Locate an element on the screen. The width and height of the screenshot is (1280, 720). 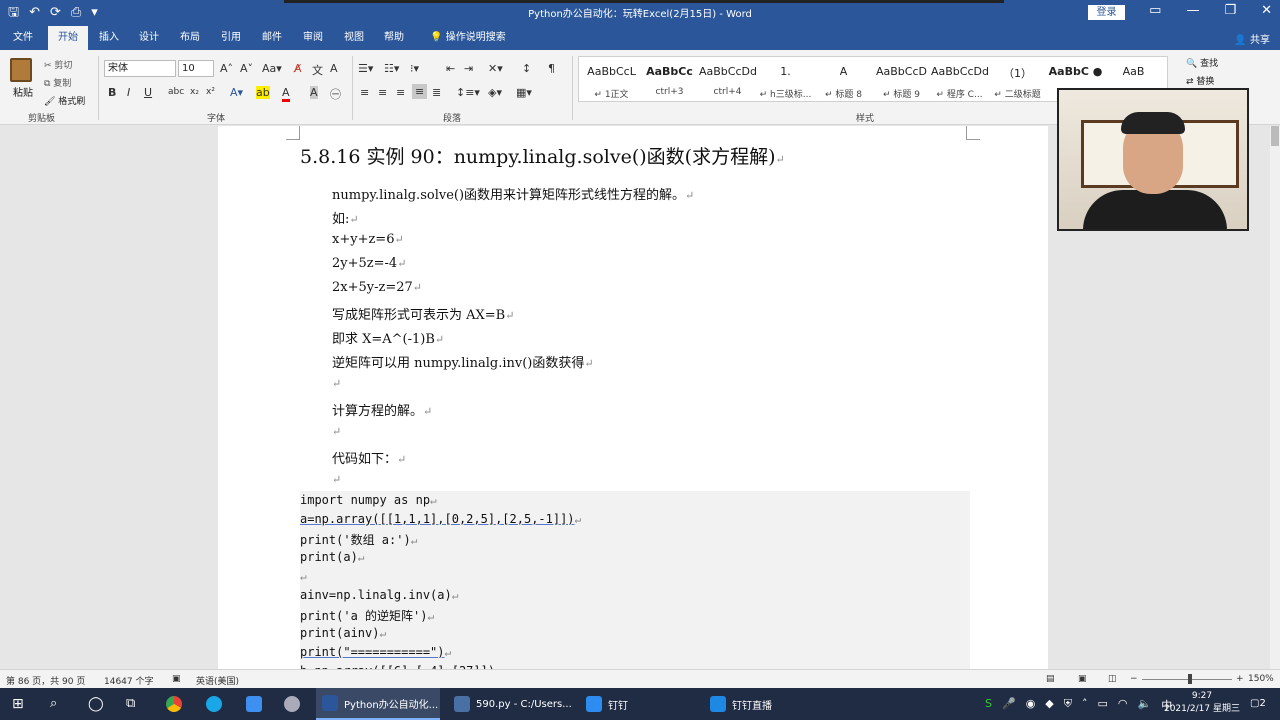
bold-icon: B is located at coordinates (112, 92).